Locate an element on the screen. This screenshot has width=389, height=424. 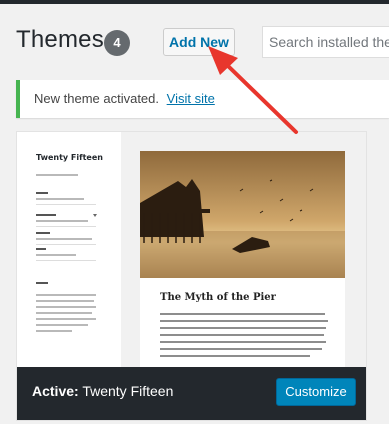
screenshot-caret-icon is located at coordinates (95, 215).